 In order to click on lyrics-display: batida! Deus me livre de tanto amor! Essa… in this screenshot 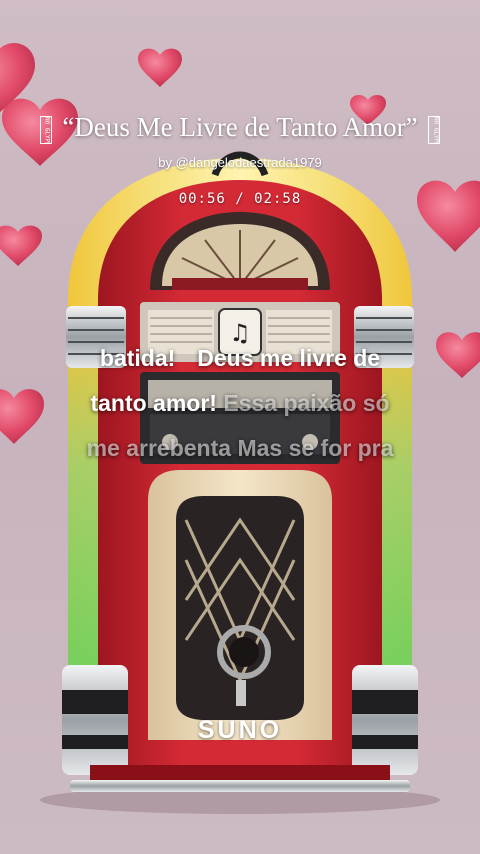, I will do `click(240, 403)`.